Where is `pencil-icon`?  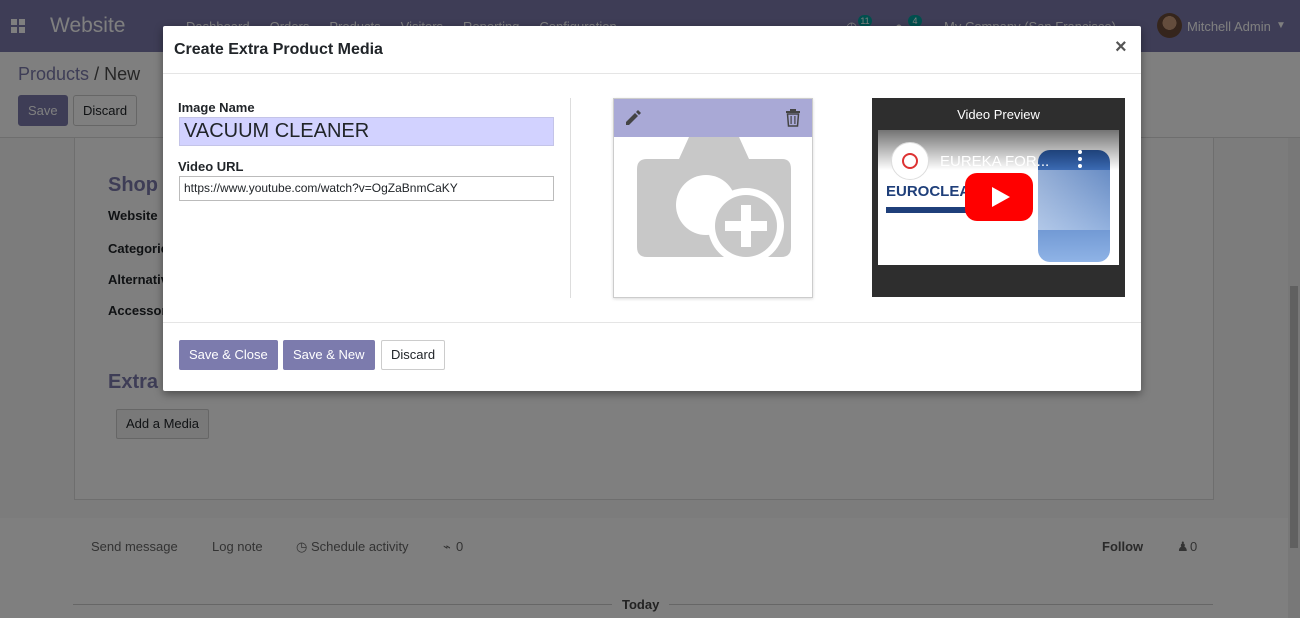
pencil-icon is located at coordinates (633, 118).